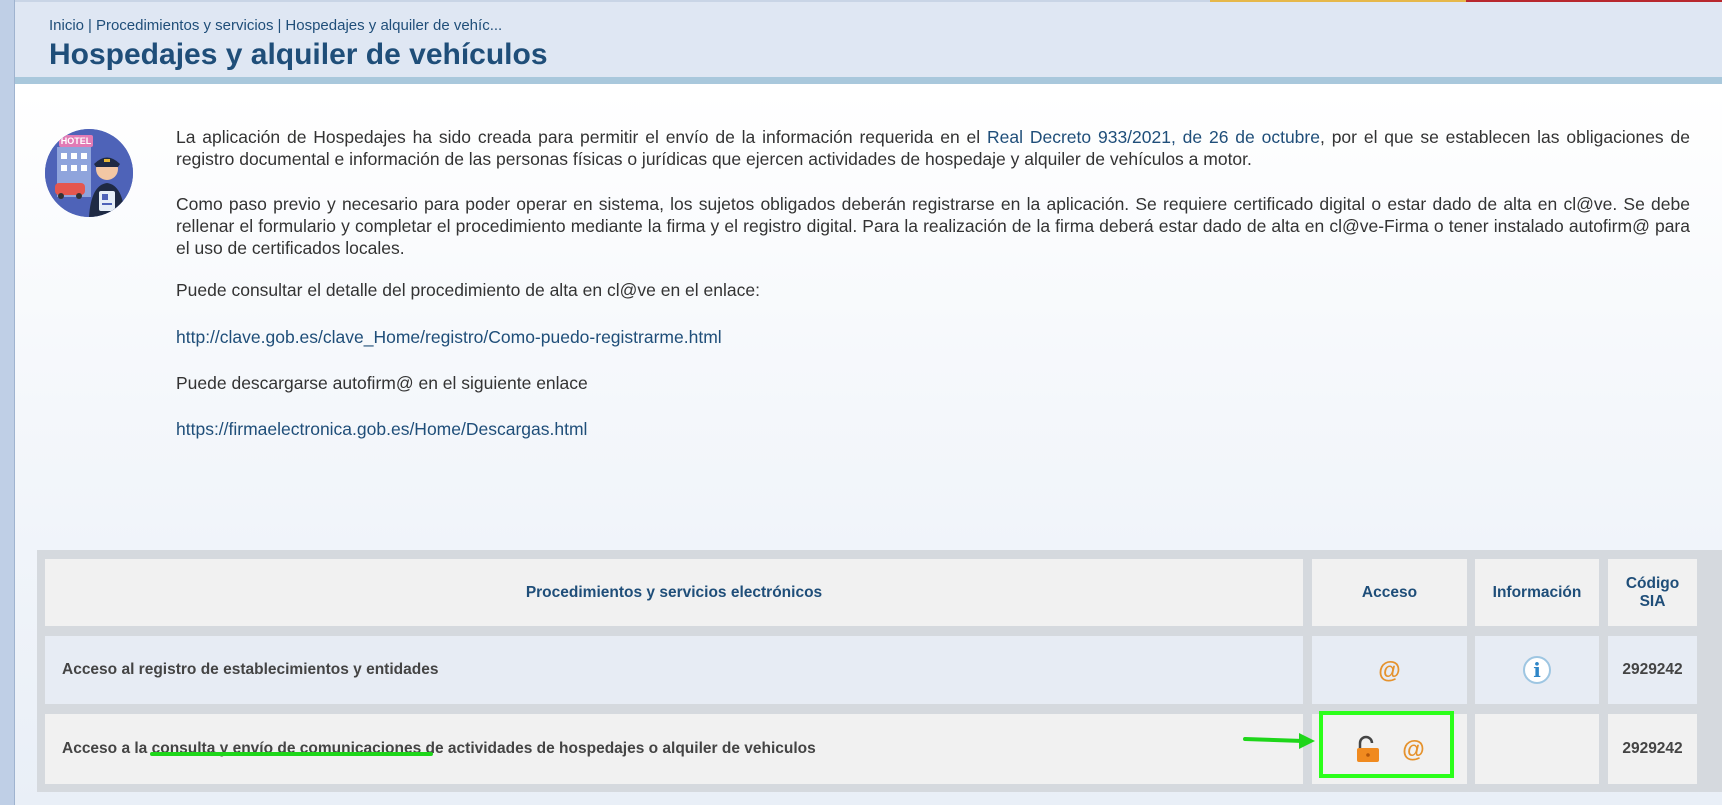 The height and width of the screenshot is (805, 1722). I want to click on real-decreto-link: Real Decreto 933/2021, de 26 de octubre, so click(1153, 137).